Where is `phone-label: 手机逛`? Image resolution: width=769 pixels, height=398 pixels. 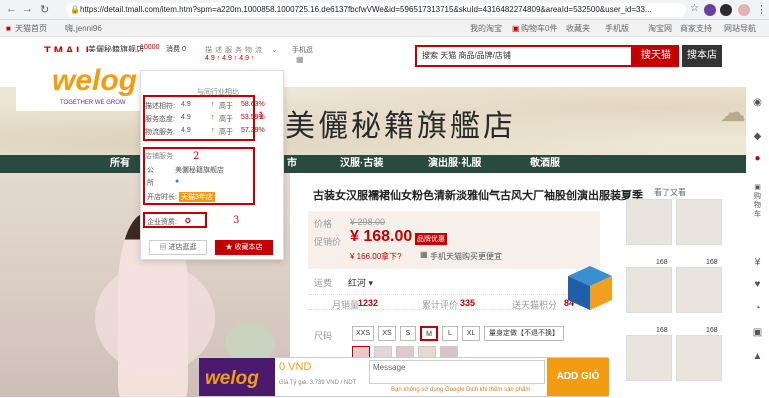 phone-label: 手机逛 is located at coordinates (302, 50).